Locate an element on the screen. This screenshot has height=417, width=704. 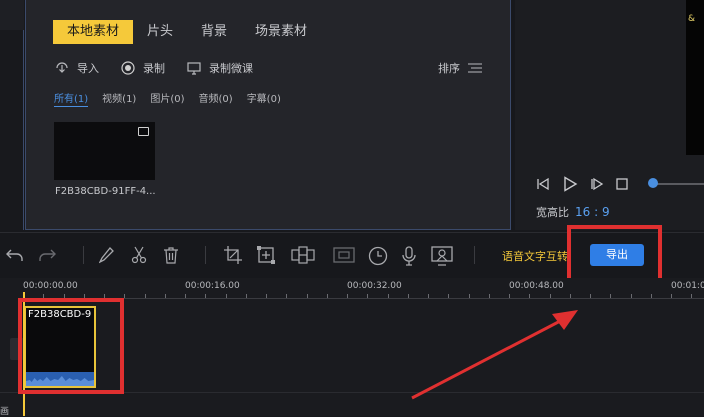
import-button: 导入 is located at coordinates (77, 68).